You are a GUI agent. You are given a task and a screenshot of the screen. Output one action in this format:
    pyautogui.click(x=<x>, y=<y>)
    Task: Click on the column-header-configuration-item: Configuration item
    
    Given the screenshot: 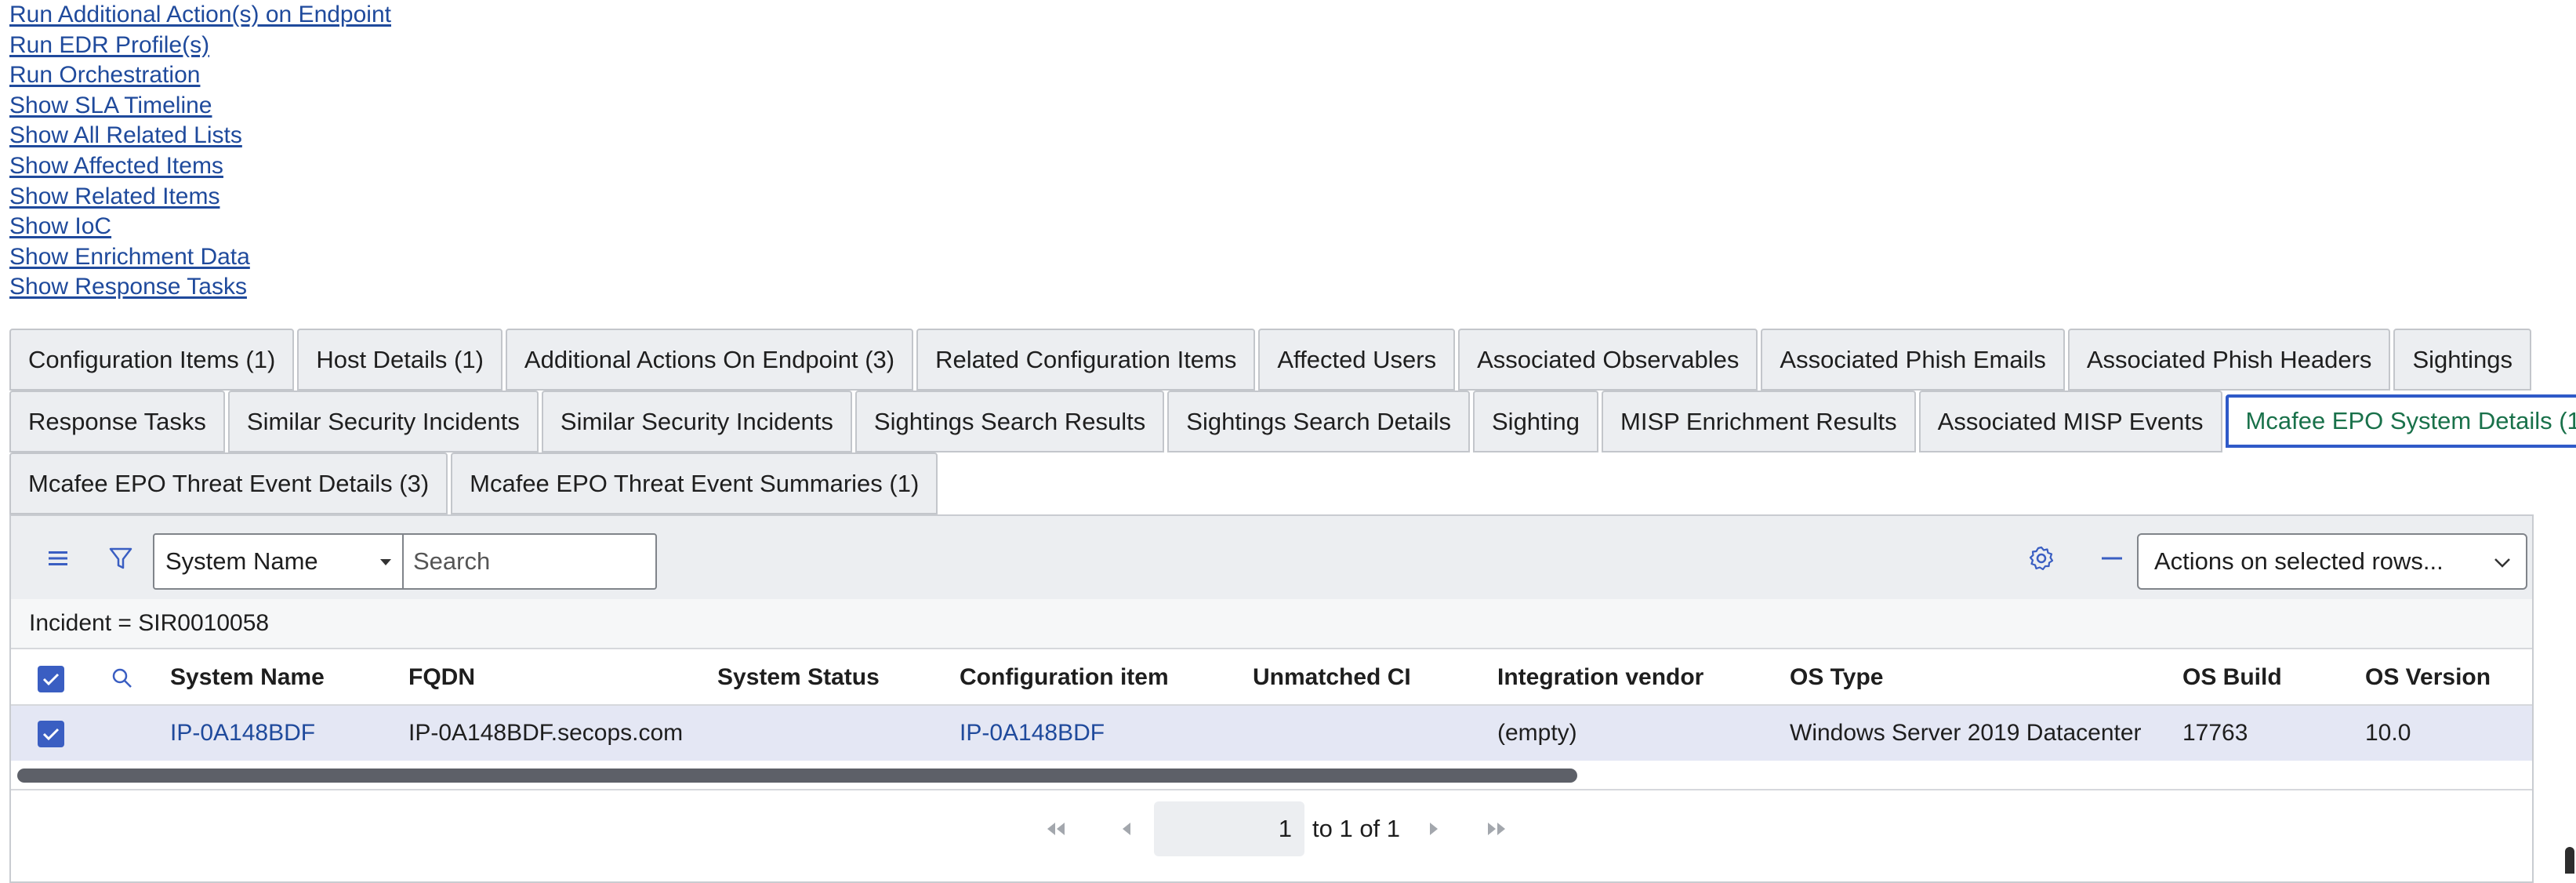 What is the action you would take?
    pyautogui.click(x=1064, y=677)
    